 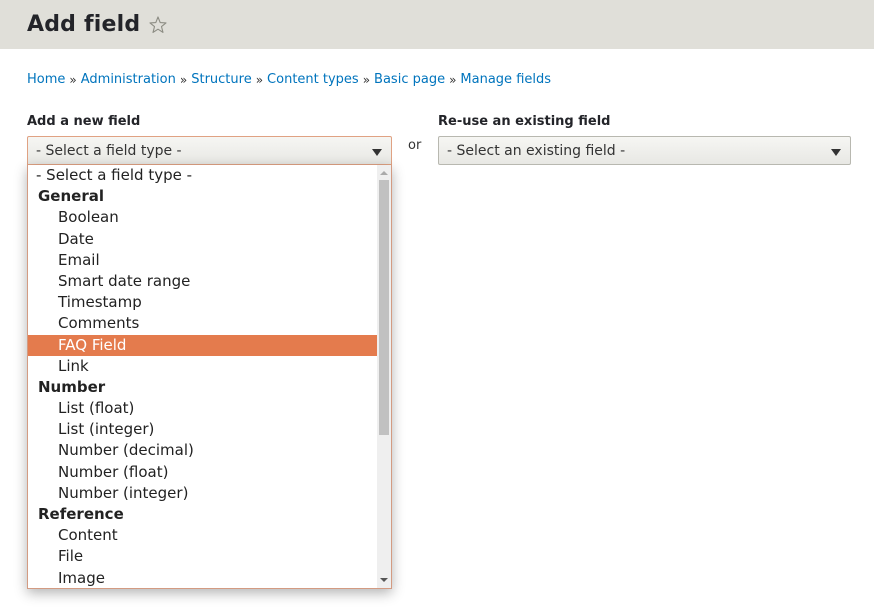 I want to click on dropdown-group-reference: Reference, so click(x=81, y=514).